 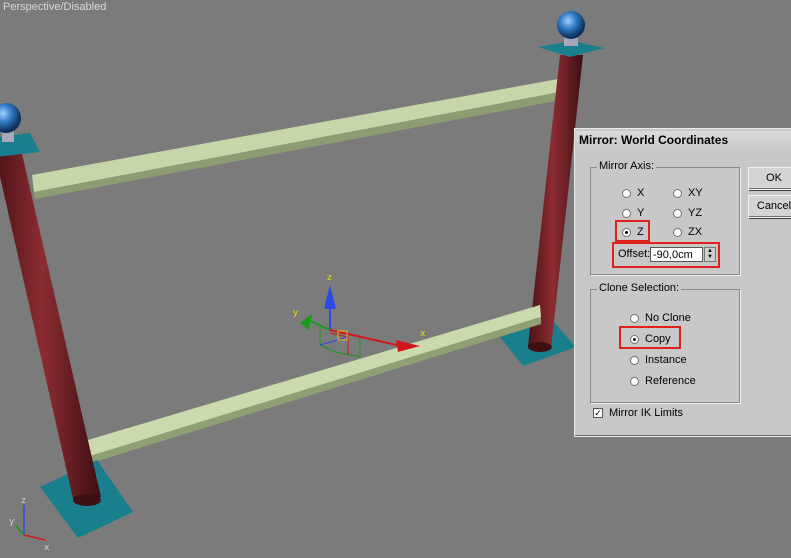 What do you see at coordinates (710, 254) in the screenshot?
I see `offset-spinner: ▲ ▼` at bounding box center [710, 254].